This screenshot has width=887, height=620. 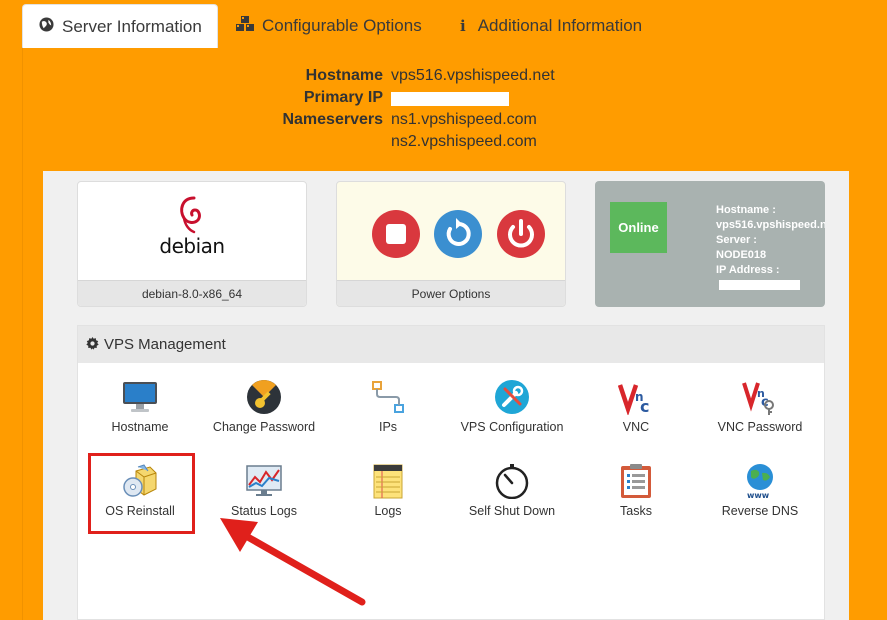 I want to click on hostname-tool: Hostname, so click(x=140, y=414).